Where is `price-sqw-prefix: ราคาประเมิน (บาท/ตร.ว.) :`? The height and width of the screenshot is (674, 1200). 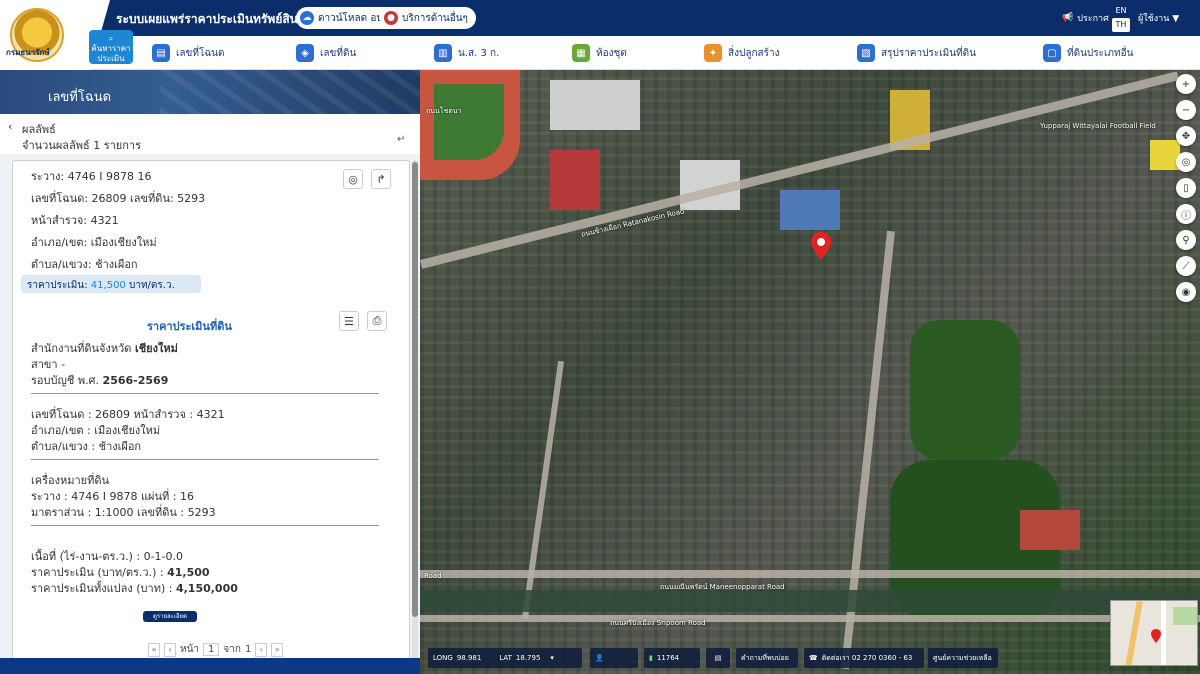 price-sqw-prefix: ราคาประเมิน (บาท/ตร.ว.) : is located at coordinates (97, 572).